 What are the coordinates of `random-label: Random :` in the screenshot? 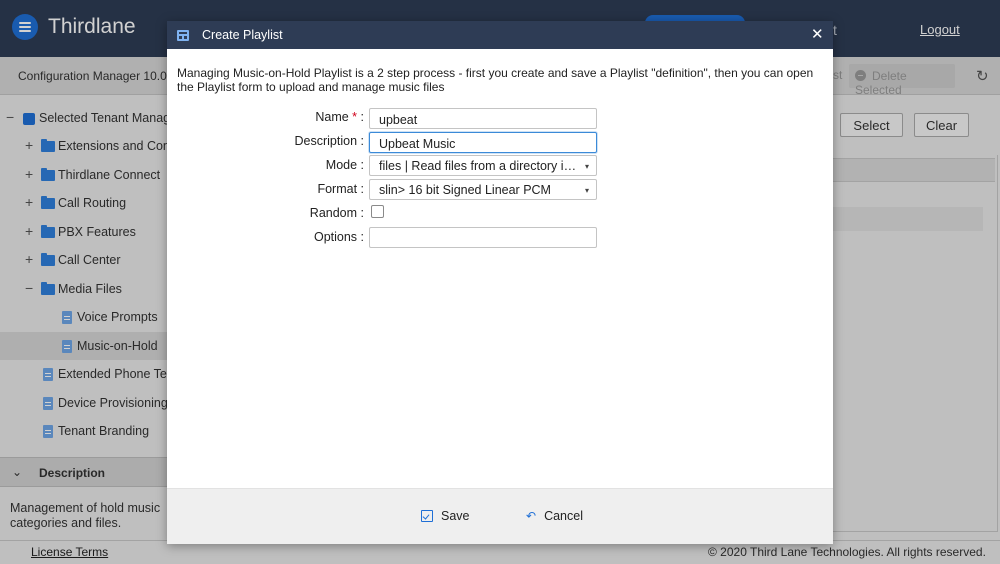 It's located at (336, 213).